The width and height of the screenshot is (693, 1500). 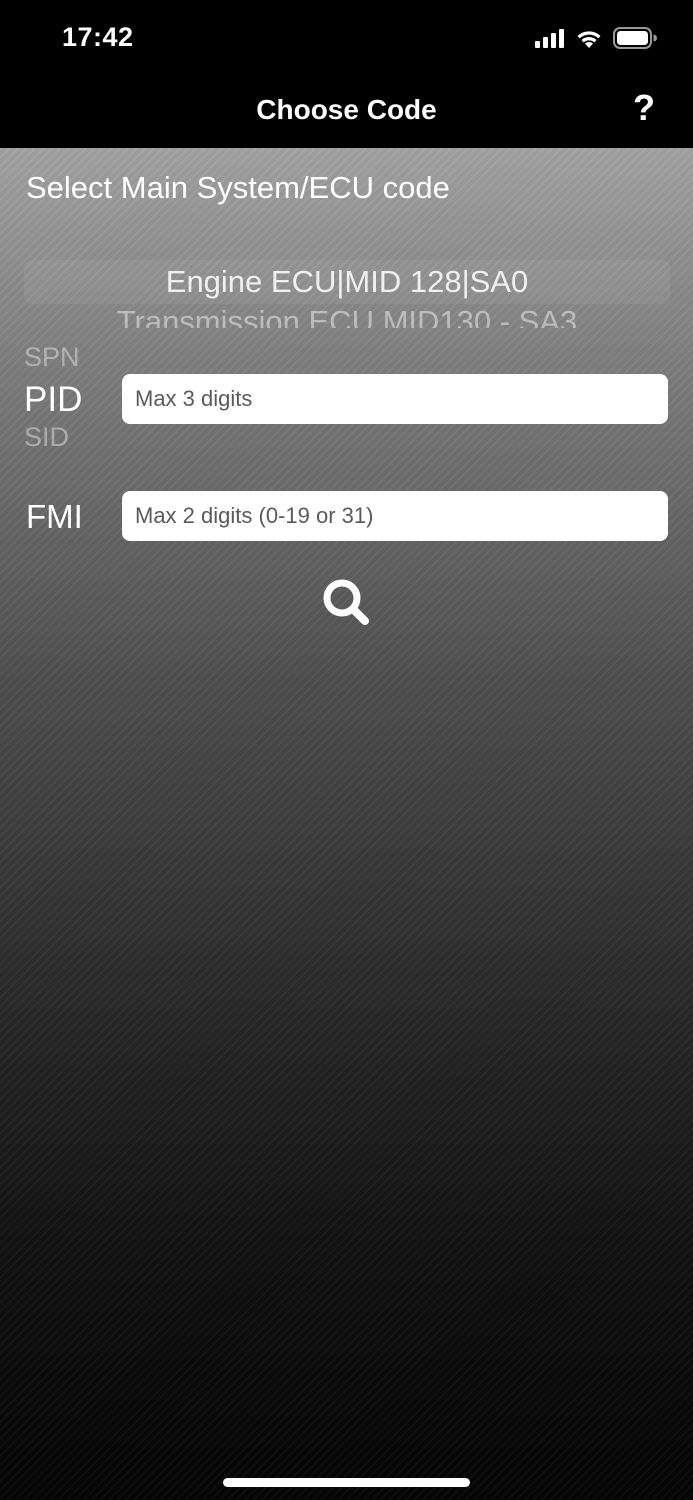 I want to click on battery-icon, so click(x=635, y=38).